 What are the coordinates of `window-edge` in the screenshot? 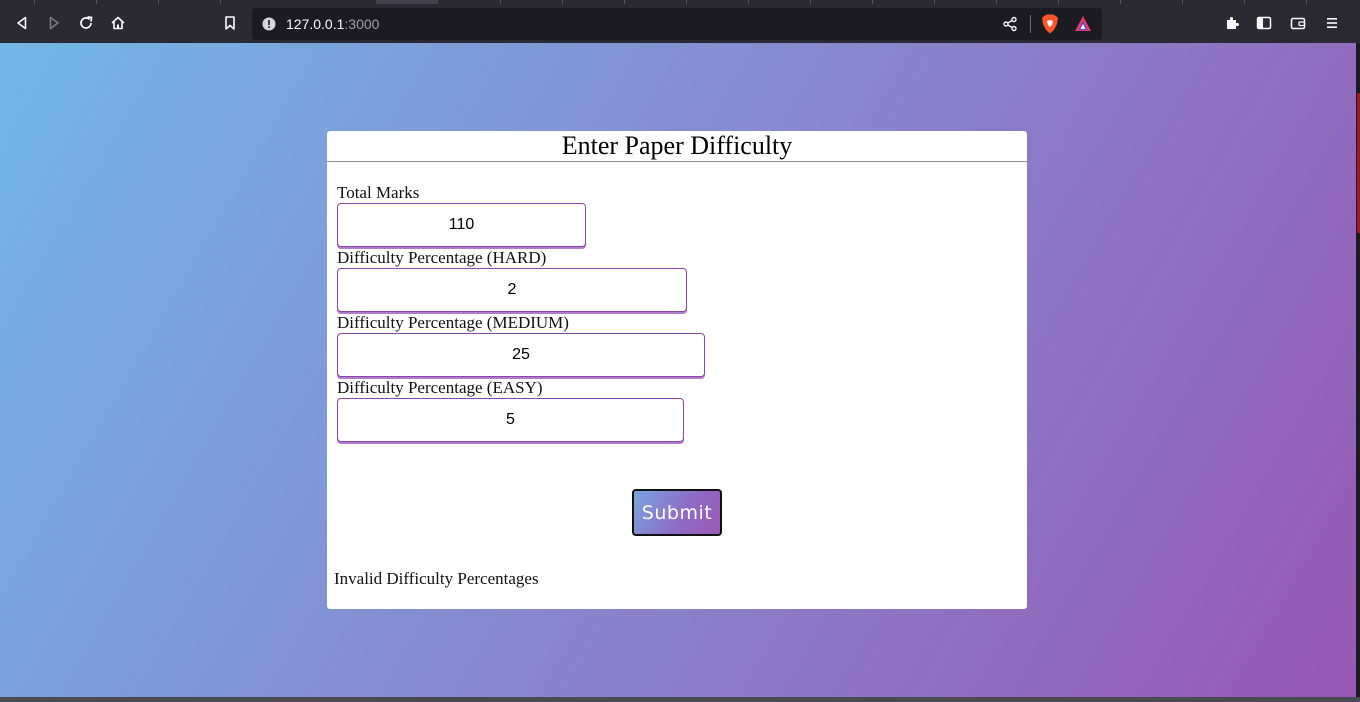 It's located at (1358, 372).